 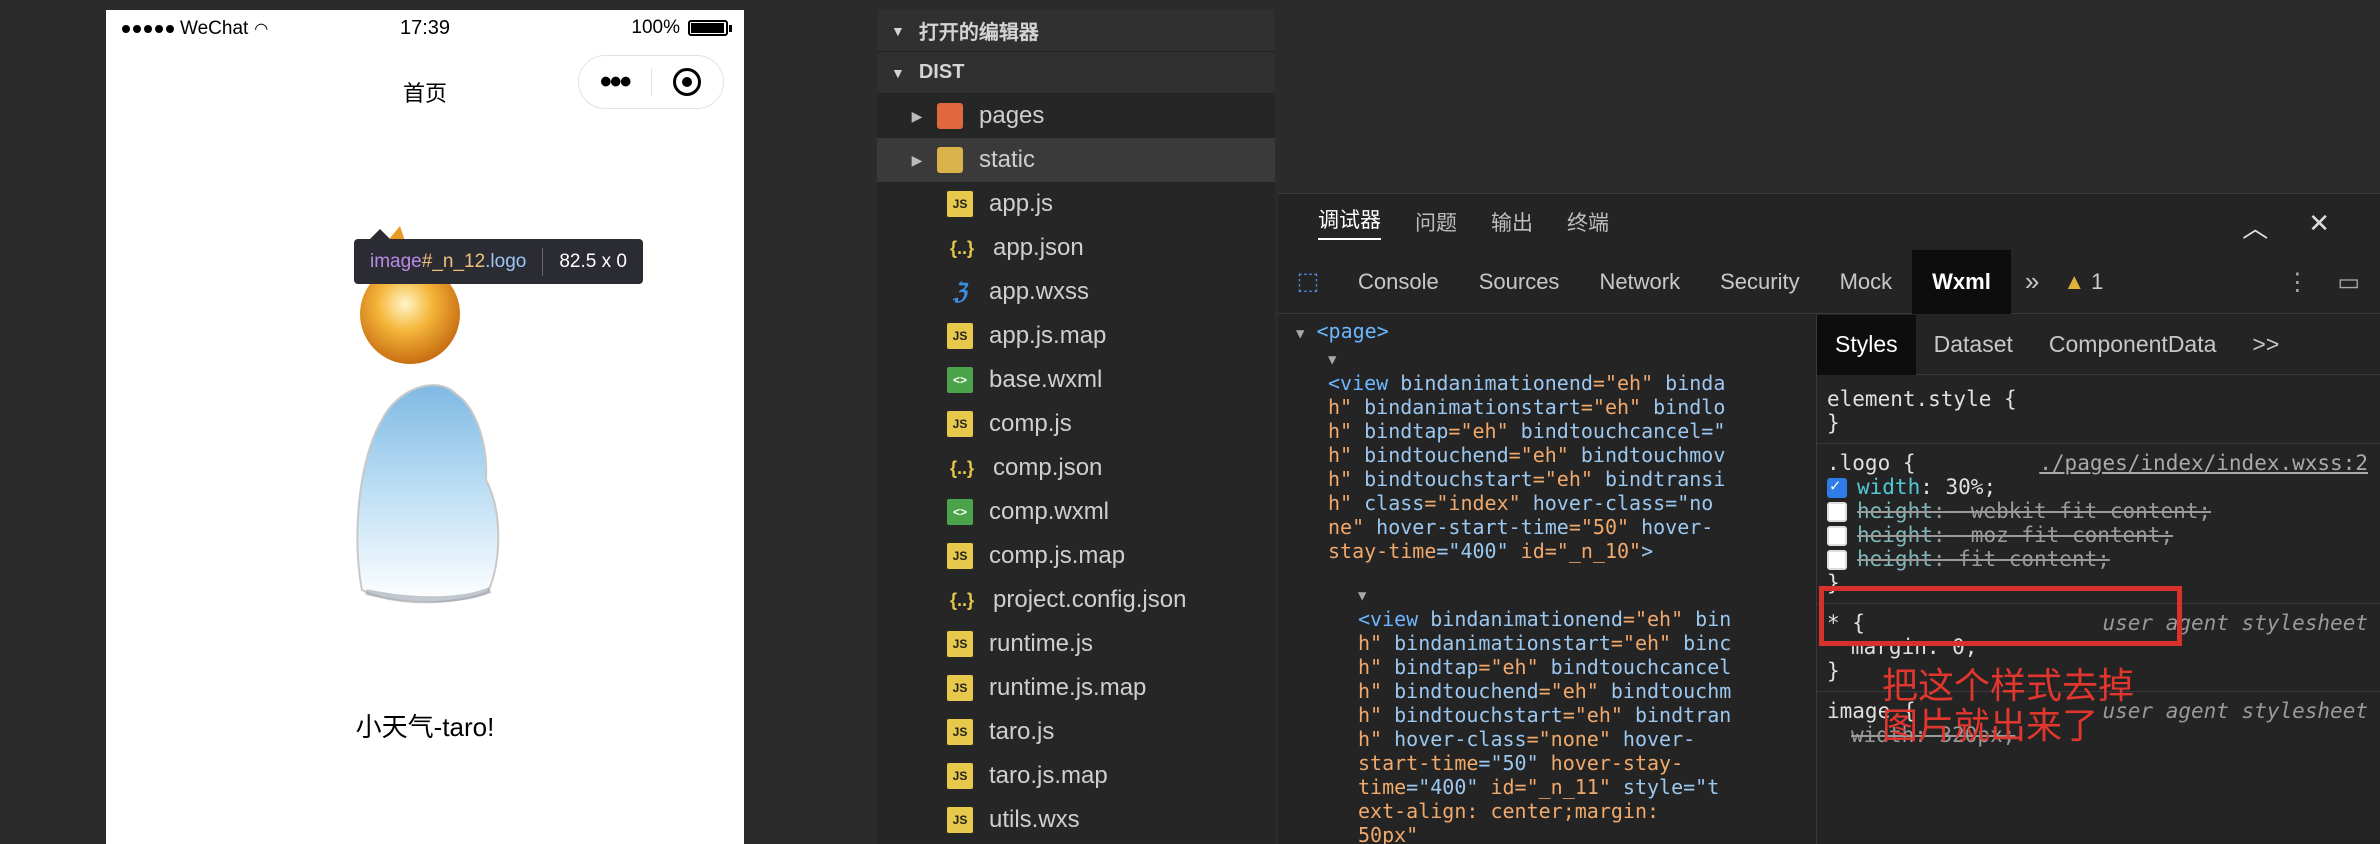 I want to click on code-token: stay-time, so click(x=1382, y=551).